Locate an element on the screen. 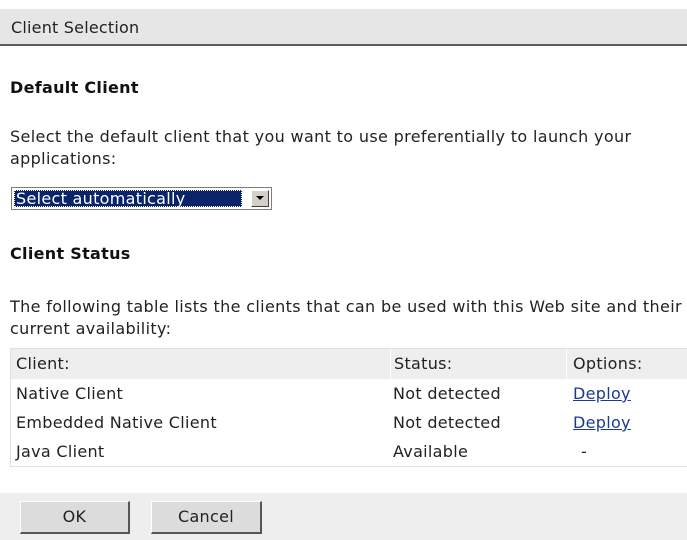  client-name: Native Client is located at coordinates (70, 393).